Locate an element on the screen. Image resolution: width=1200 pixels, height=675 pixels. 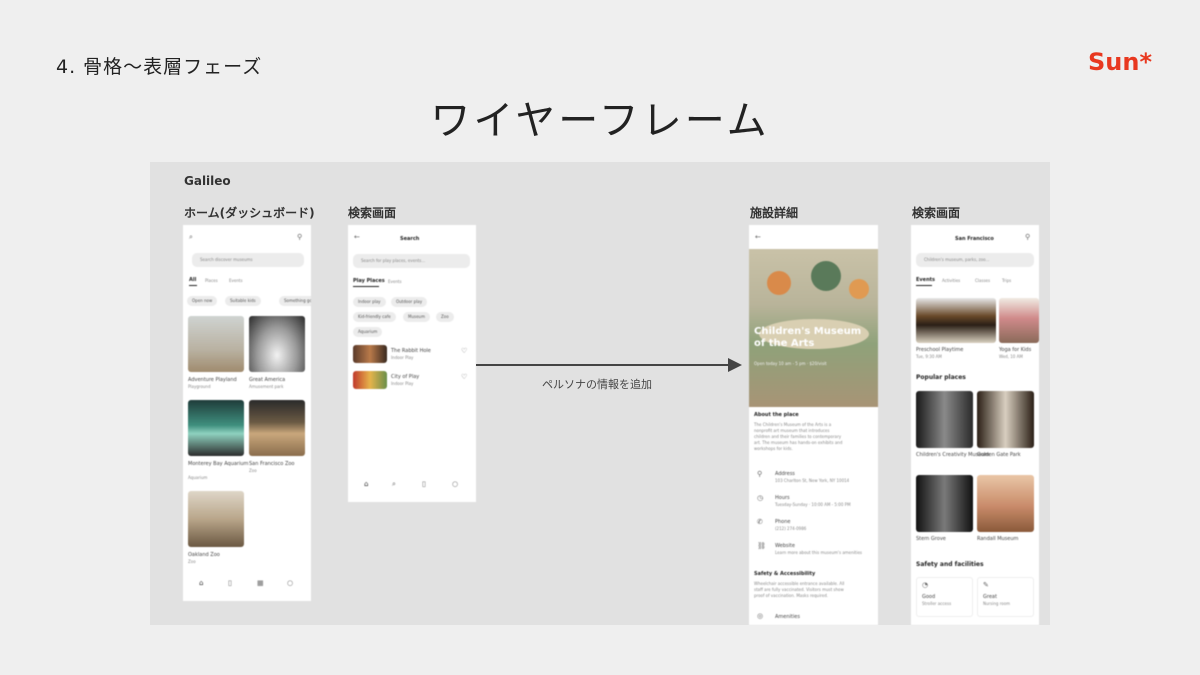
chip-suitable-kids: Suitable kids is located at coordinates (243, 301).